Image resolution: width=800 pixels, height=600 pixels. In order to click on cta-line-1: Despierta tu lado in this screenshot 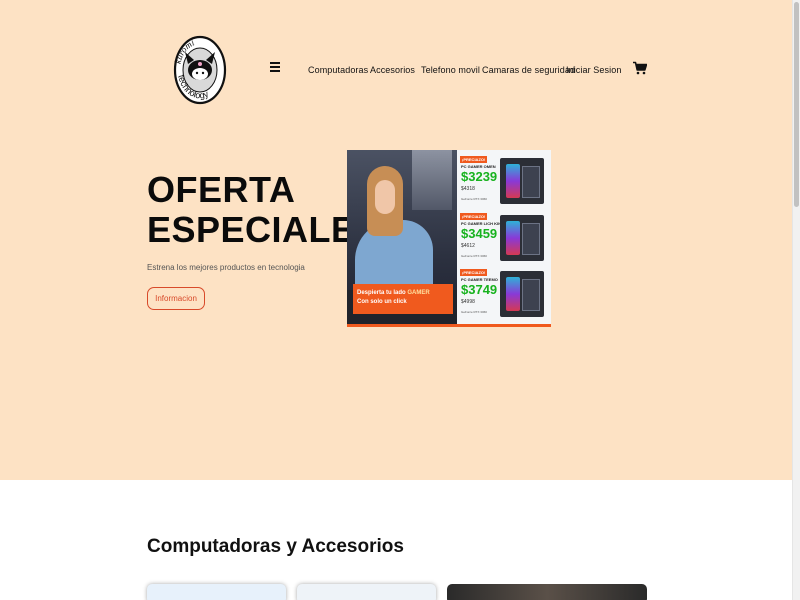, I will do `click(381, 293)`.